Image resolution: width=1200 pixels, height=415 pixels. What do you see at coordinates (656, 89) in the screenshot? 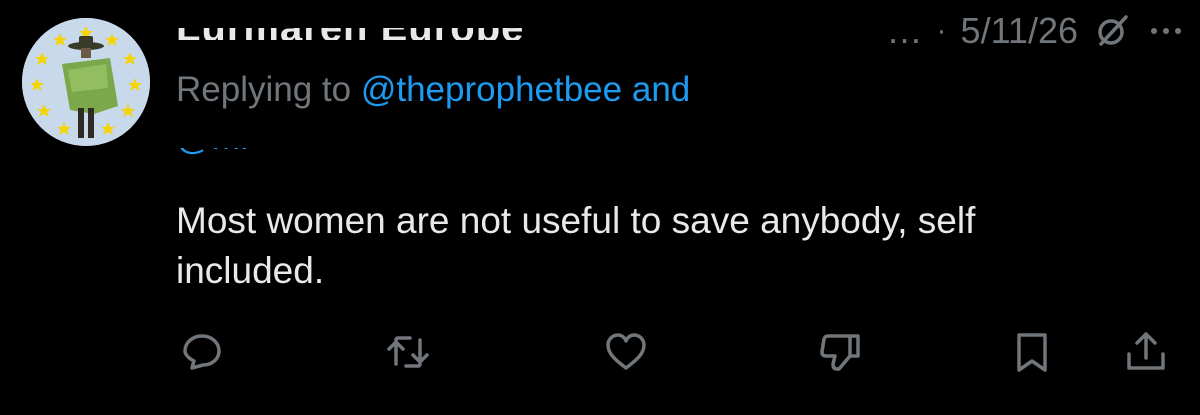
I see `reply-and: and` at bounding box center [656, 89].